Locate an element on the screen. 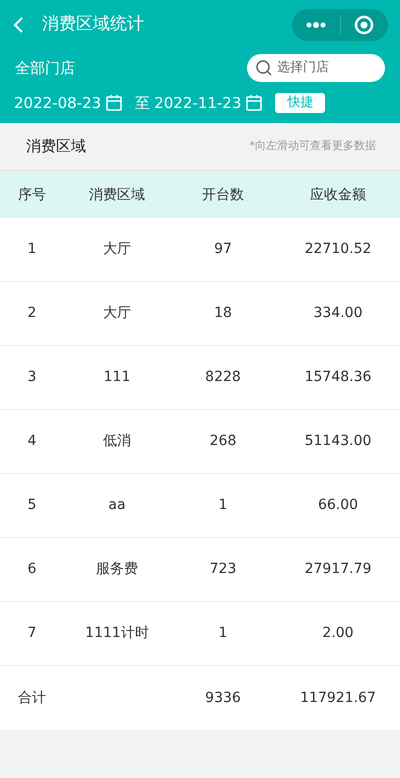  table-cell-text: 服务费 is located at coordinates (117, 569).